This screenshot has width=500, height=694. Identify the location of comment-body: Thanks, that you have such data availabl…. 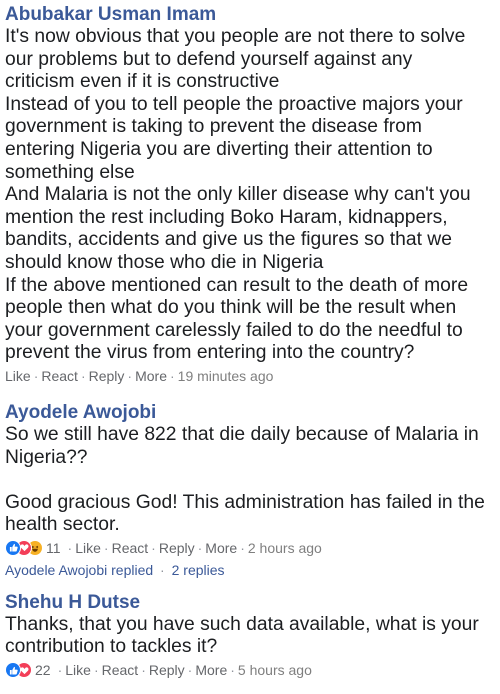
(250, 636).